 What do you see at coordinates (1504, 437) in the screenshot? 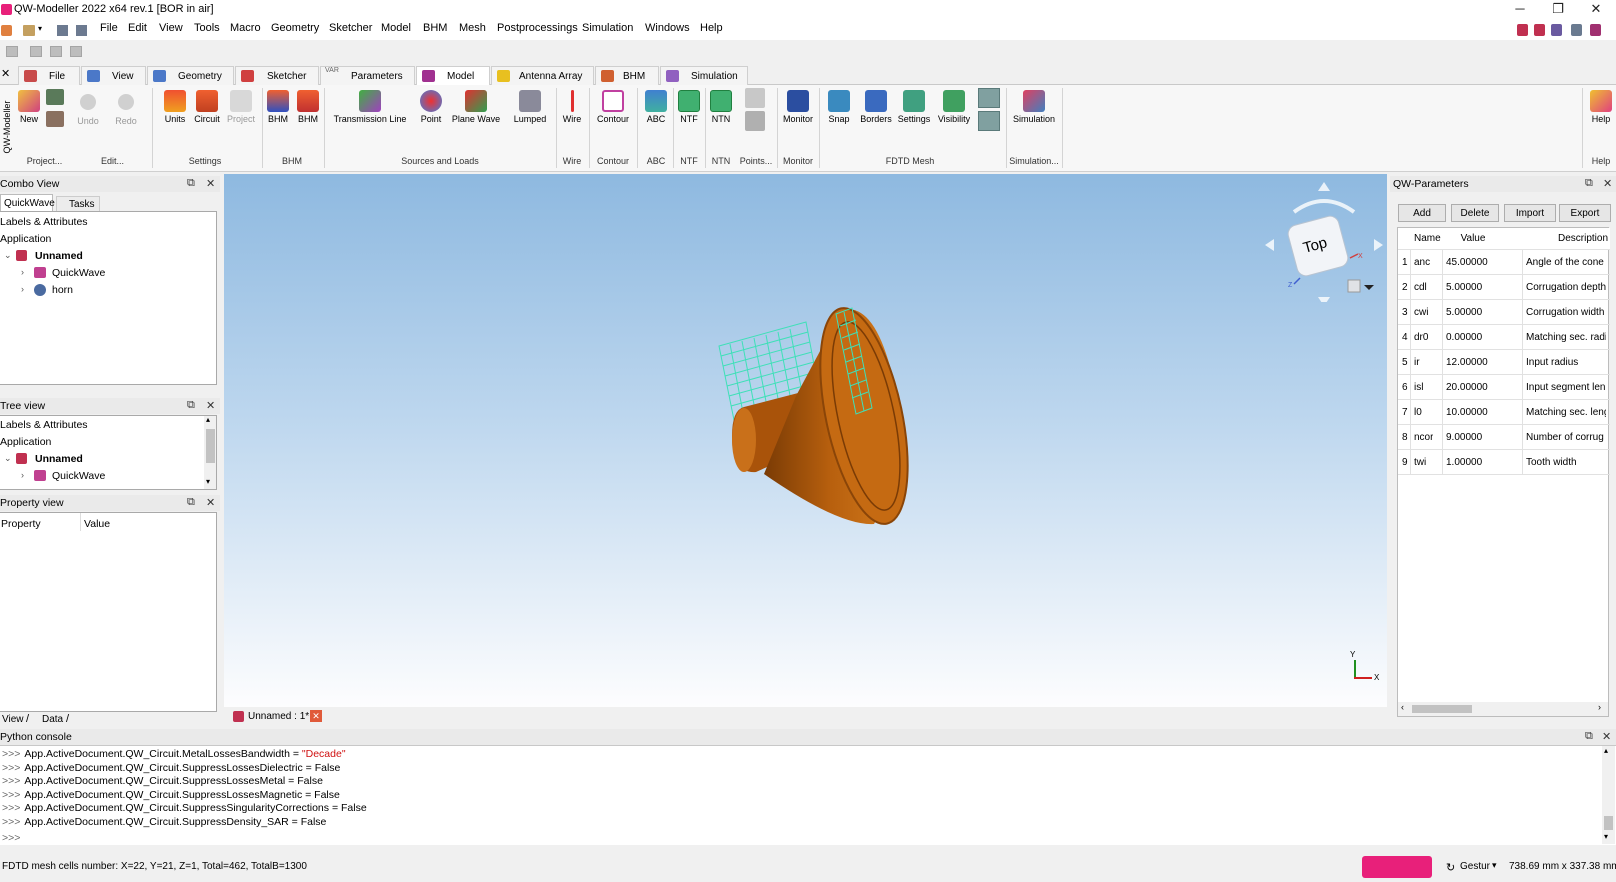
I see `table-row: 8 ncor 9.00000 Number of corrug` at bounding box center [1504, 437].